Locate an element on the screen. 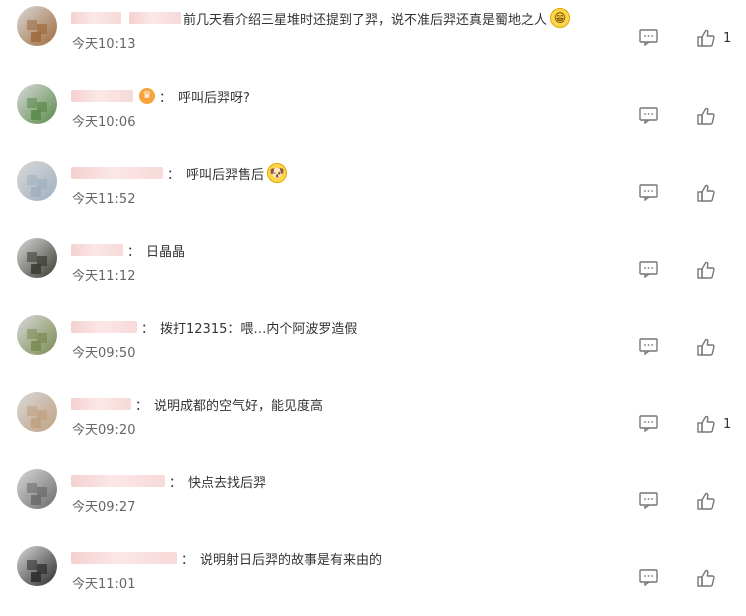  comment-time: 今天09:50 is located at coordinates (104, 353).